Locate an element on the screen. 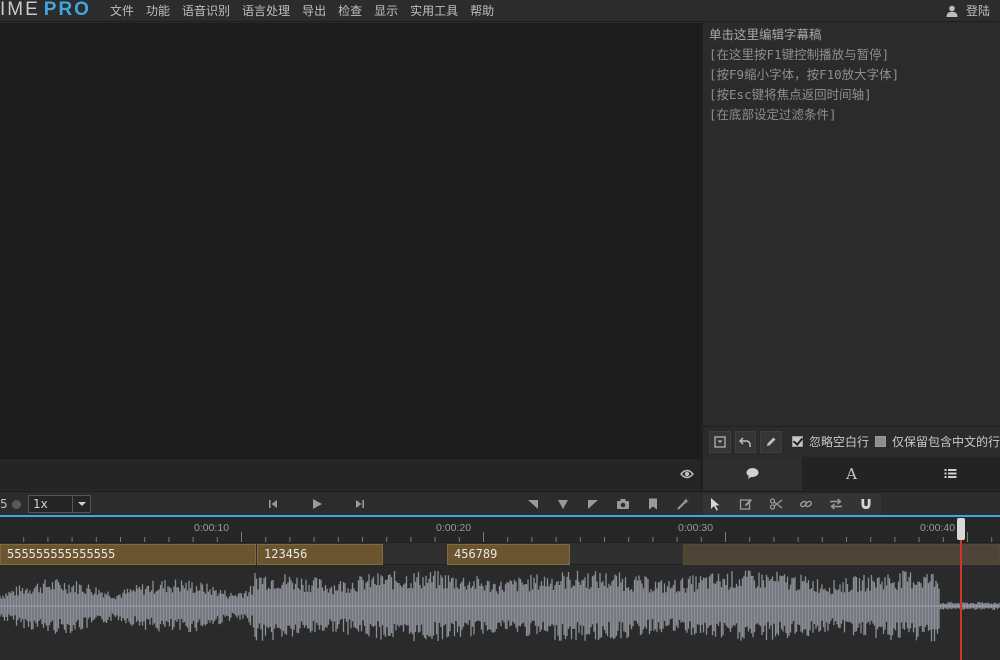  skip-back-icon is located at coordinates (273, 504).